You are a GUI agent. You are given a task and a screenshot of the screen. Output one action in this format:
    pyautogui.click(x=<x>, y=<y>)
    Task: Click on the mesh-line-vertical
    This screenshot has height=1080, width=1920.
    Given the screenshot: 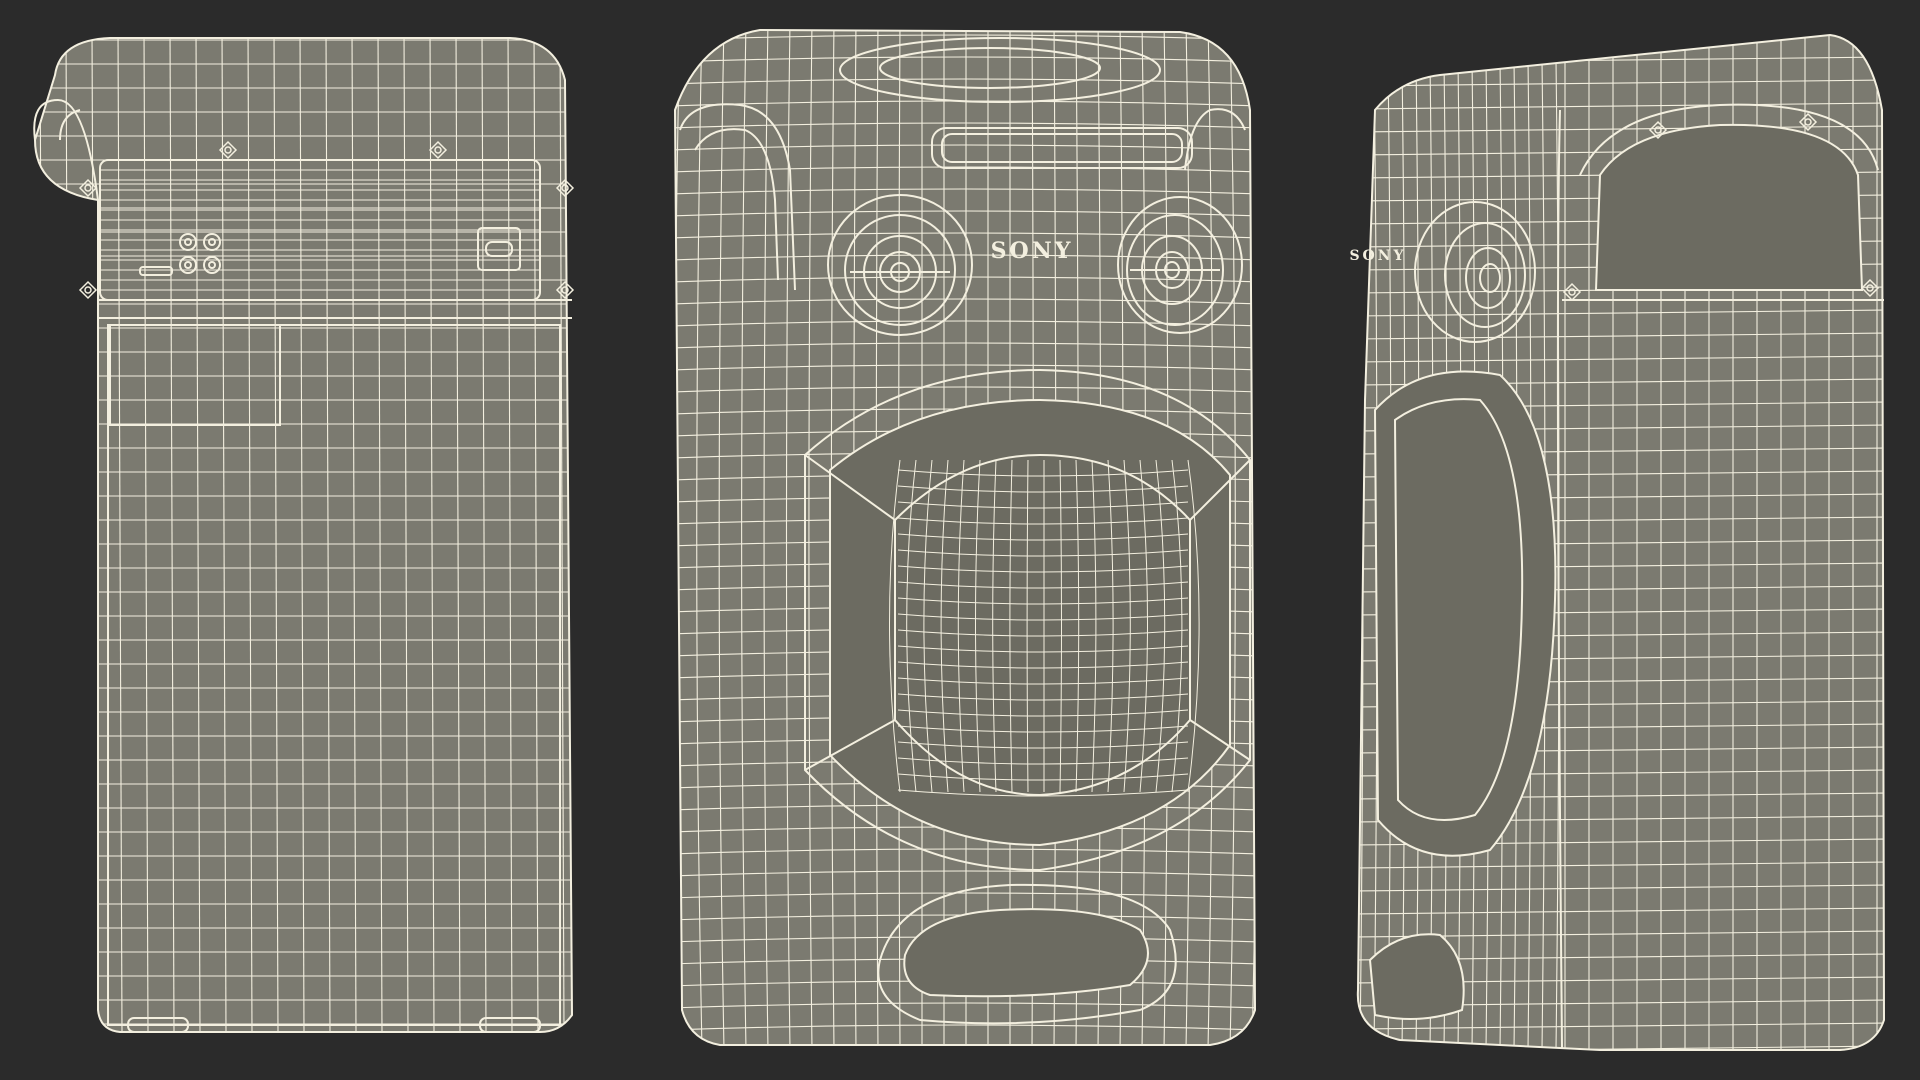 What is the action you would take?
    pyautogui.click(x=42, y=535)
    